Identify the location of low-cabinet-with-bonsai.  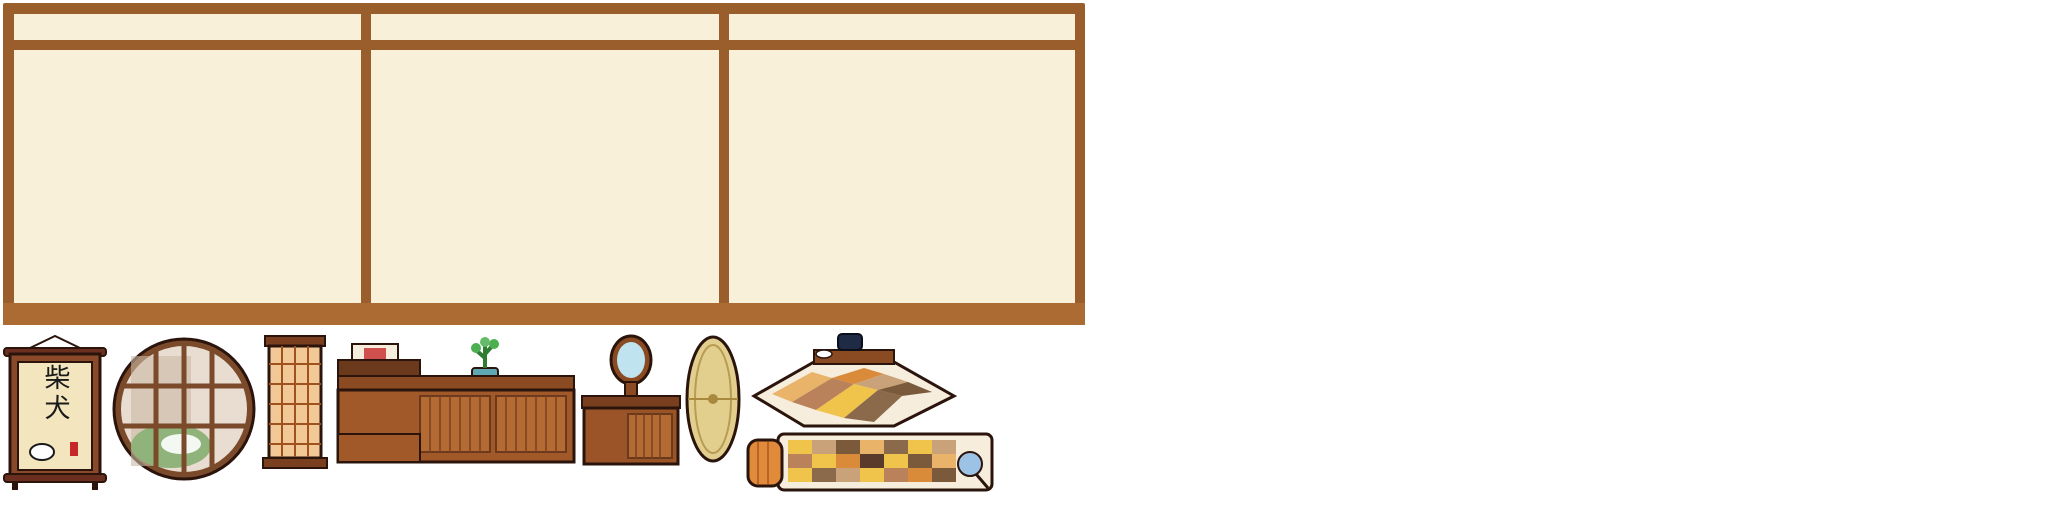
(456, 402).